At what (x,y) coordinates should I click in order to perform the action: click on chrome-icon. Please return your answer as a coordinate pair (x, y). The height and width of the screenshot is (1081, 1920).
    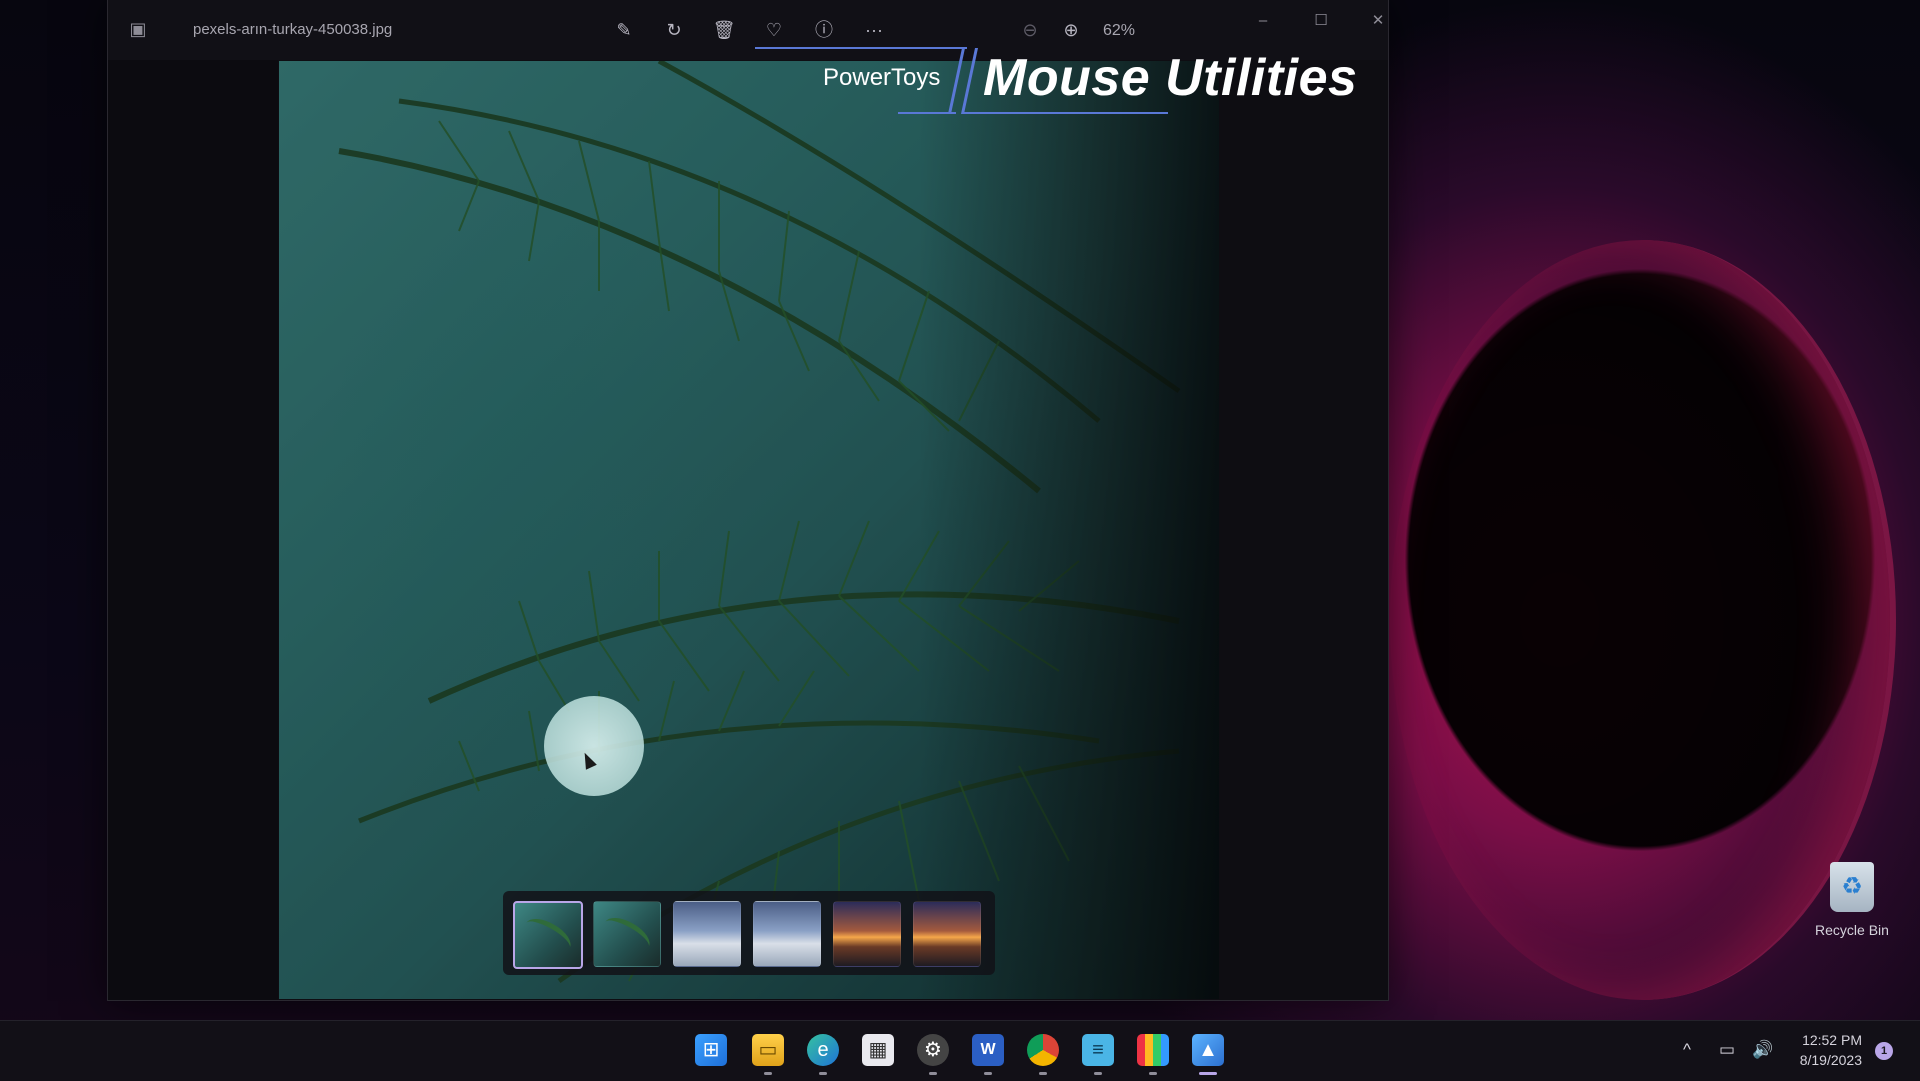
    Looking at the image, I should click on (1043, 1050).